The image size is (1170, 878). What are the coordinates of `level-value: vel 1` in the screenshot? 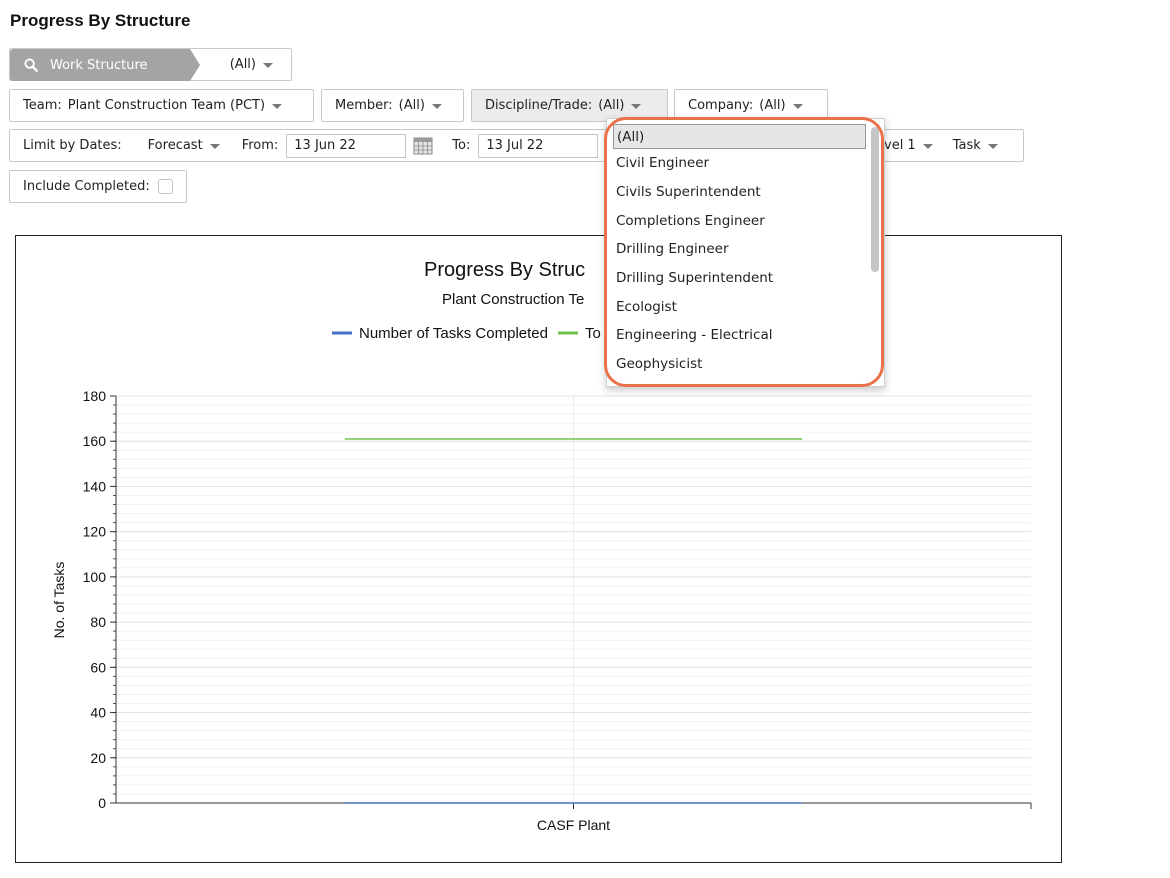 It's located at (900, 145).